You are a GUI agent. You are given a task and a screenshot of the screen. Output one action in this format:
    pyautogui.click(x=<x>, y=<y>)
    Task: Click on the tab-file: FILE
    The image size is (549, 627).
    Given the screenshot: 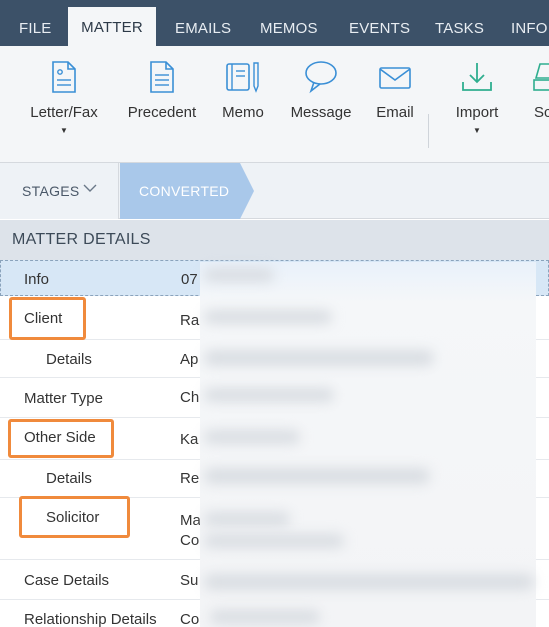 What is the action you would take?
    pyautogui.click(x=35, y=23)
    